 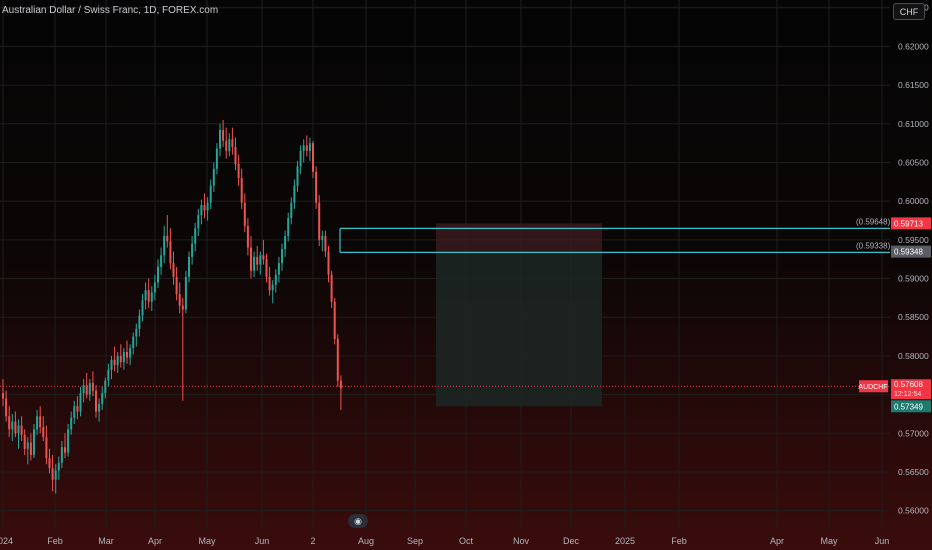 What do you see at coordinates (908, 384) in the screenshot?
I see `current-price-label: 0.57608` at bounding box center [908, 384].